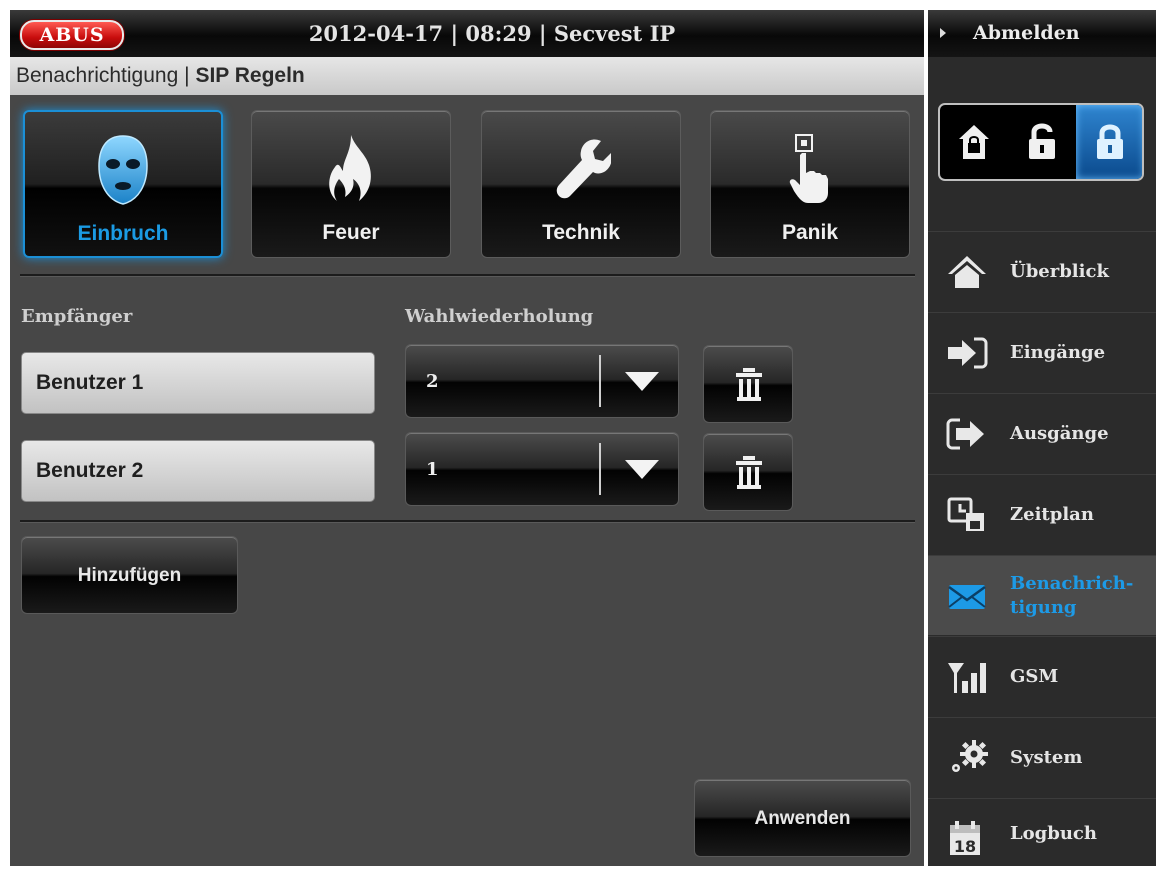 The width and height of the screenshot is (1159, 870). I want to click on nav-item-eingaenge: Eingänge, so click(1042, 352).